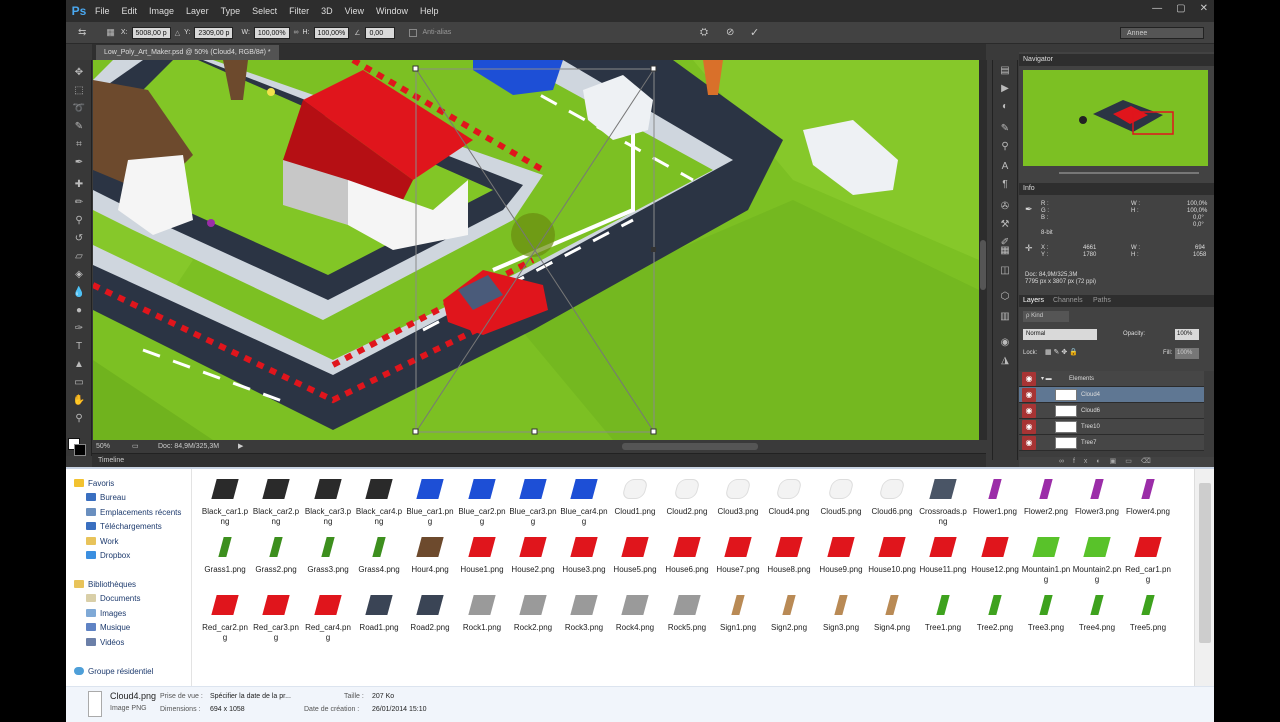 This screenshot has width=1280, height=722. What do you see at coordinates (354, 11) in the screenshot?
I see `menu-view: View` at bounding box center [354, 11].